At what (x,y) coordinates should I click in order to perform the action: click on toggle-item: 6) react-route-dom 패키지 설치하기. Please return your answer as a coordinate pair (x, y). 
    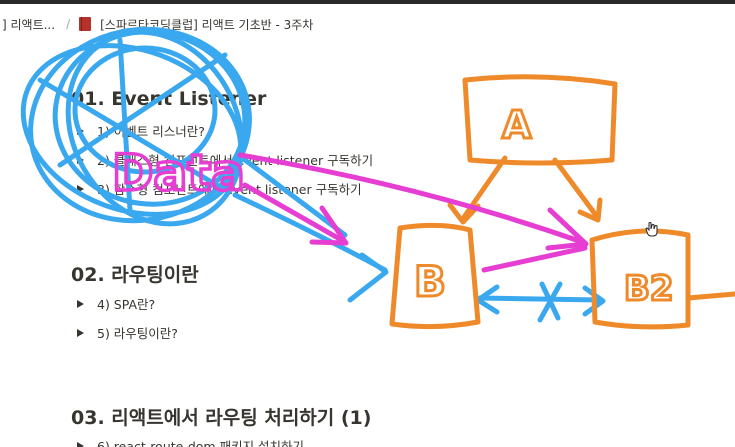
    Looking at the image, I should click on (190, 441).